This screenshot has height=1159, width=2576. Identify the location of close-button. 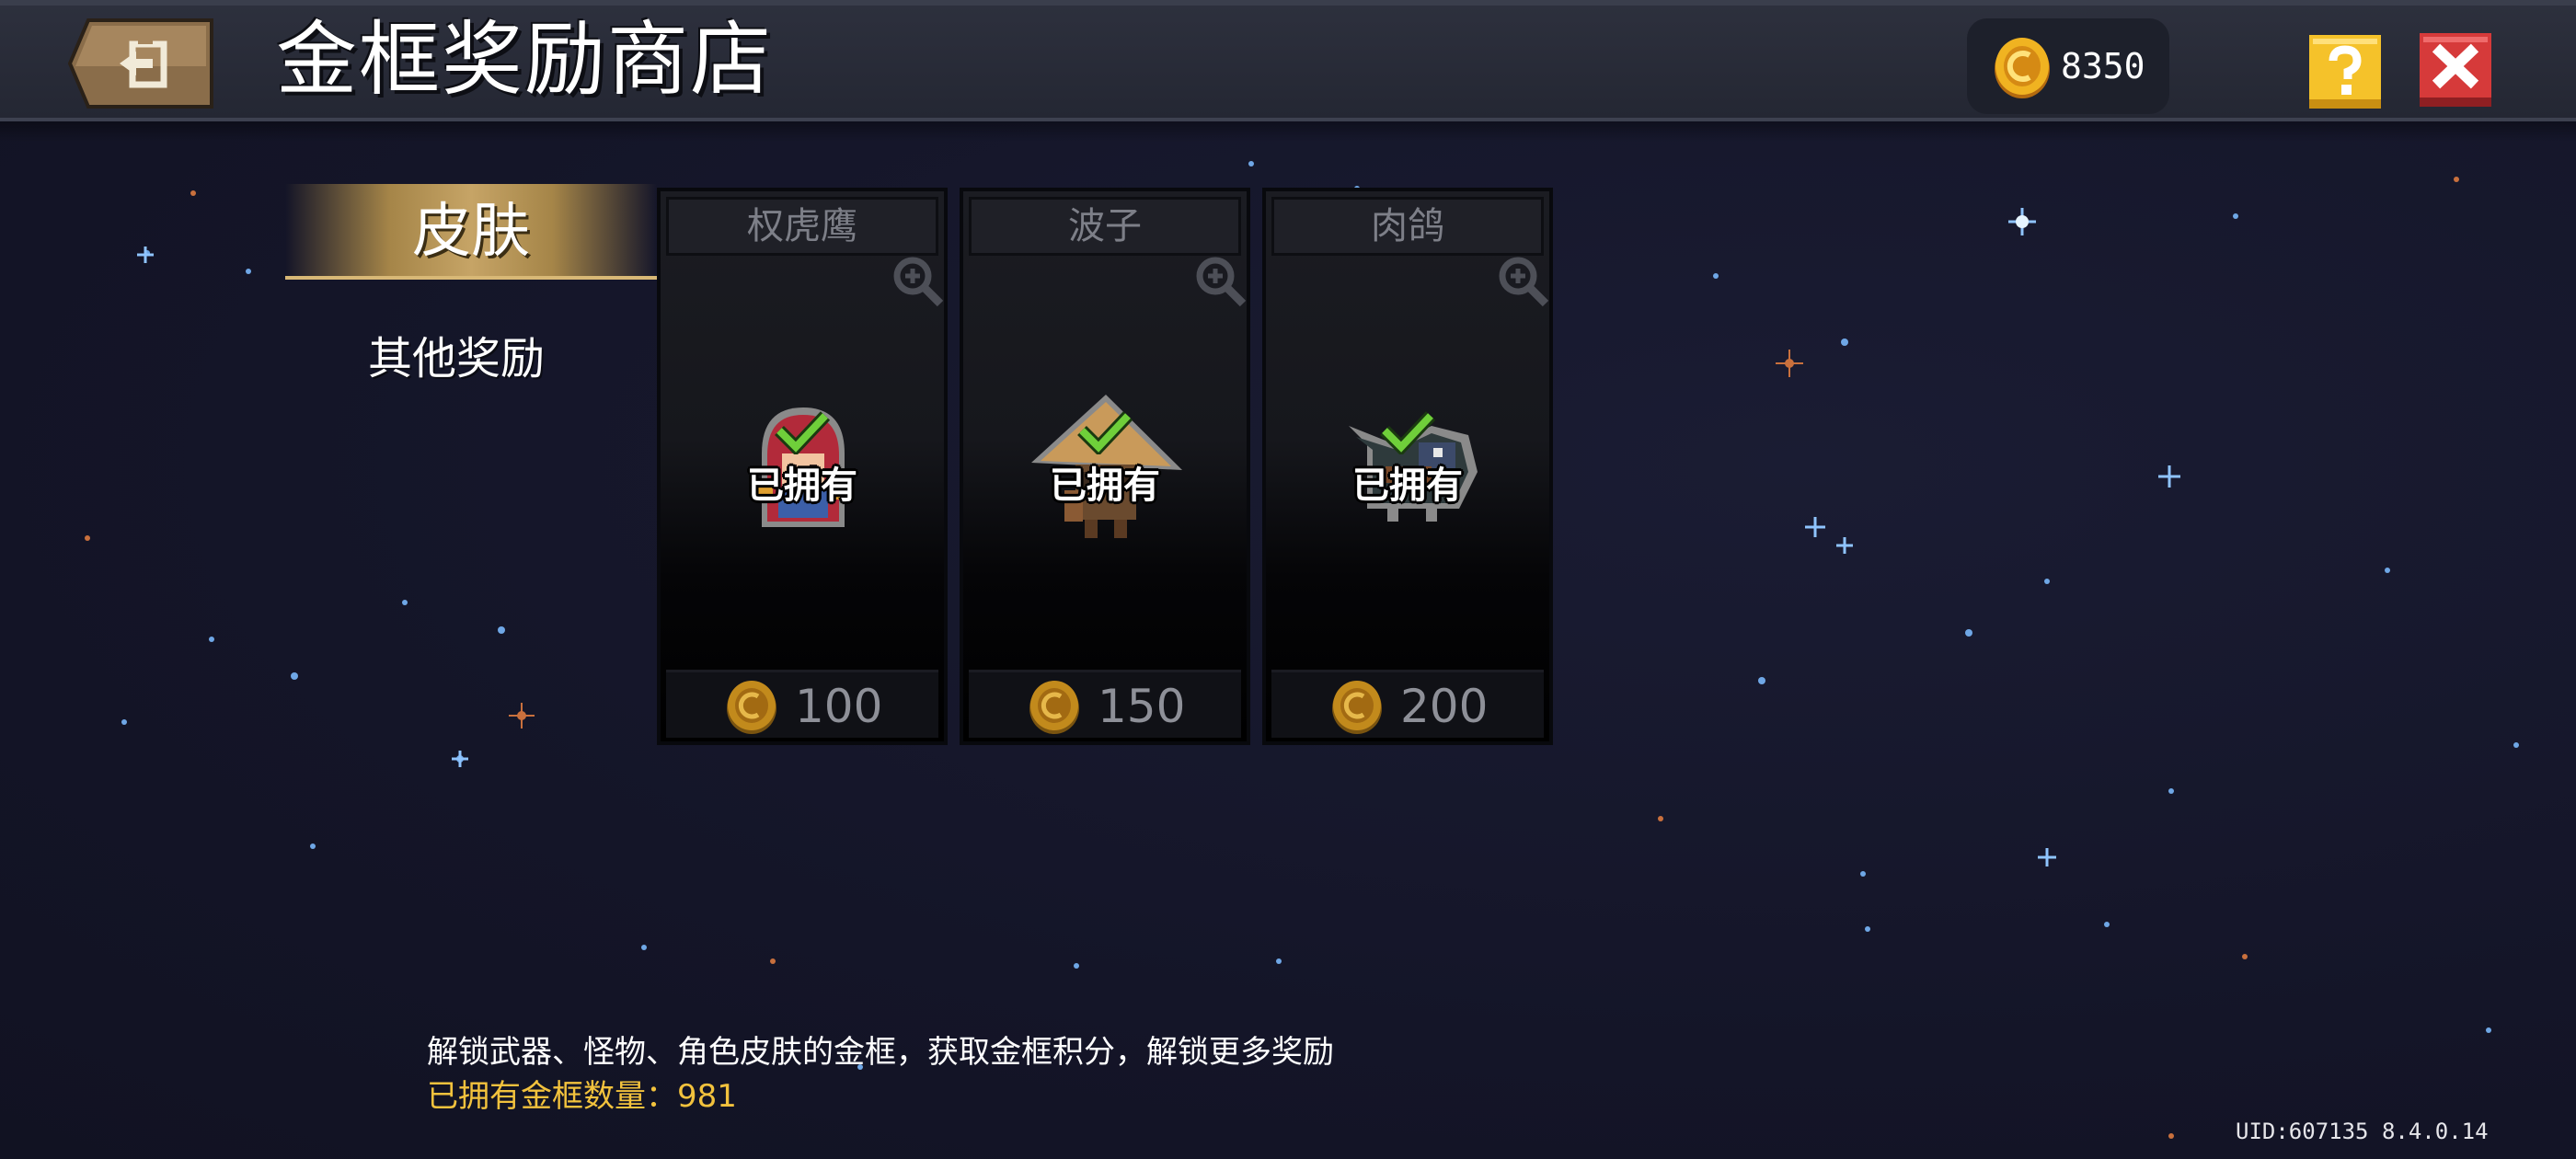
(2455, 70).